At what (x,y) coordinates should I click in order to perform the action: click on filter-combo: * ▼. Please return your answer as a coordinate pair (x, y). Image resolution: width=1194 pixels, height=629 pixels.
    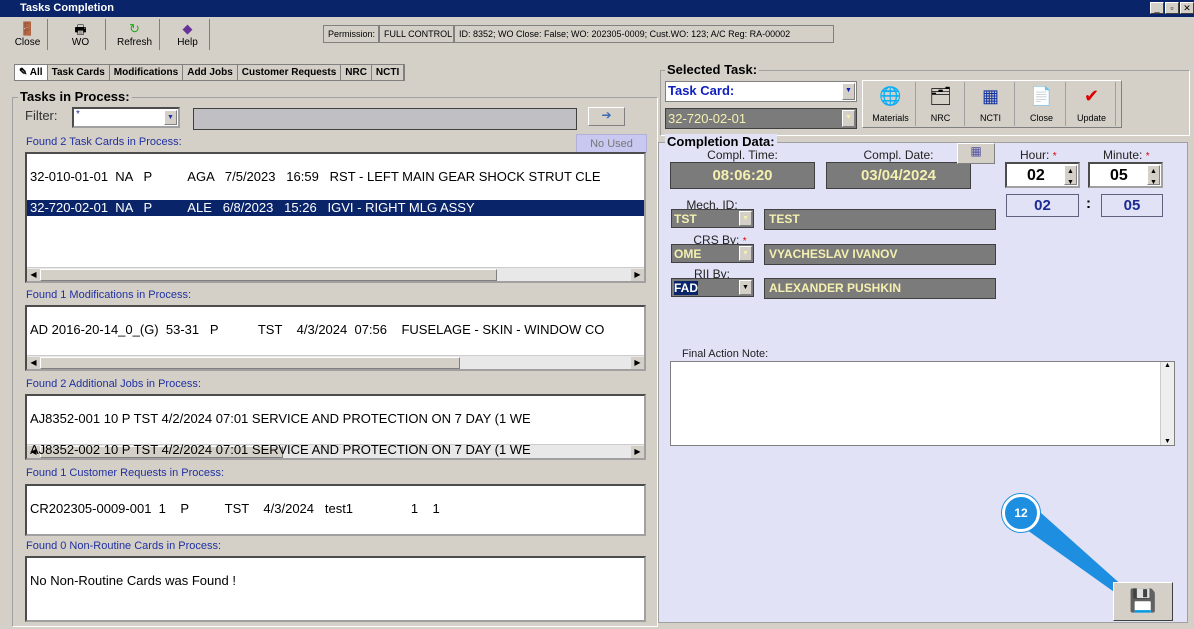
    Looking at the image, I should click on (126, 117).